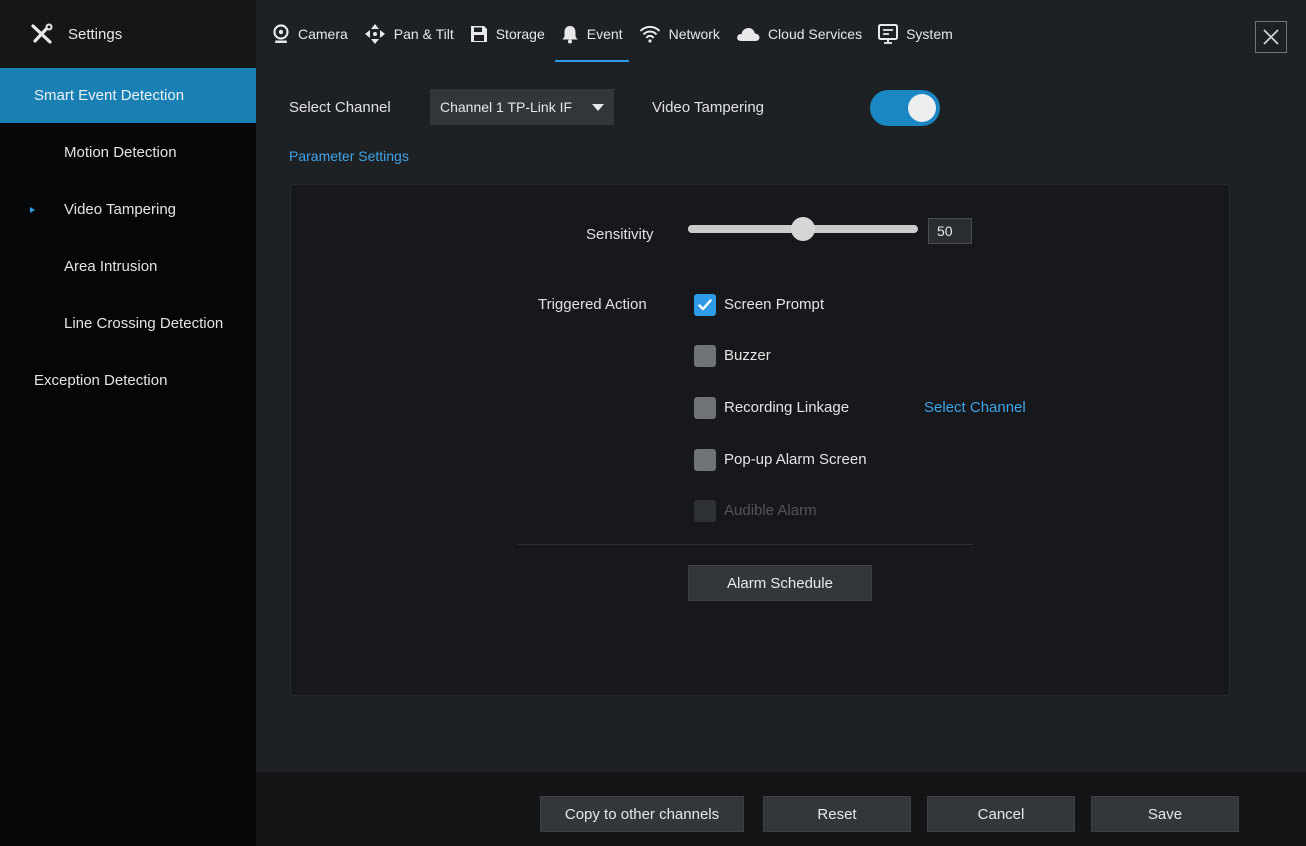 This screenshot has width=1306, height=846. I want to click on sensitivity-value-input: 50, so click(950, 231).